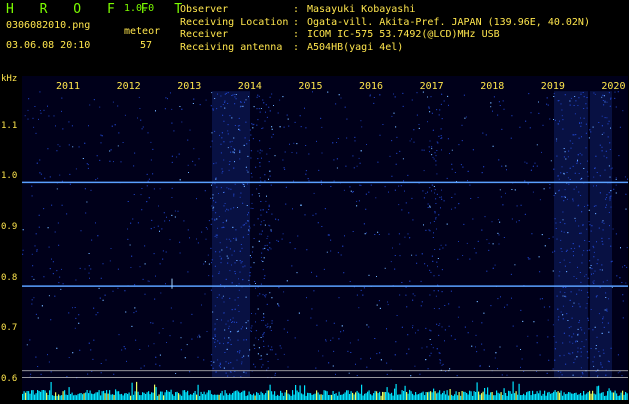 The width and height of the screenshot is (629, 404). I want to click on y-axis-unit: kHz, so click(9, 79).